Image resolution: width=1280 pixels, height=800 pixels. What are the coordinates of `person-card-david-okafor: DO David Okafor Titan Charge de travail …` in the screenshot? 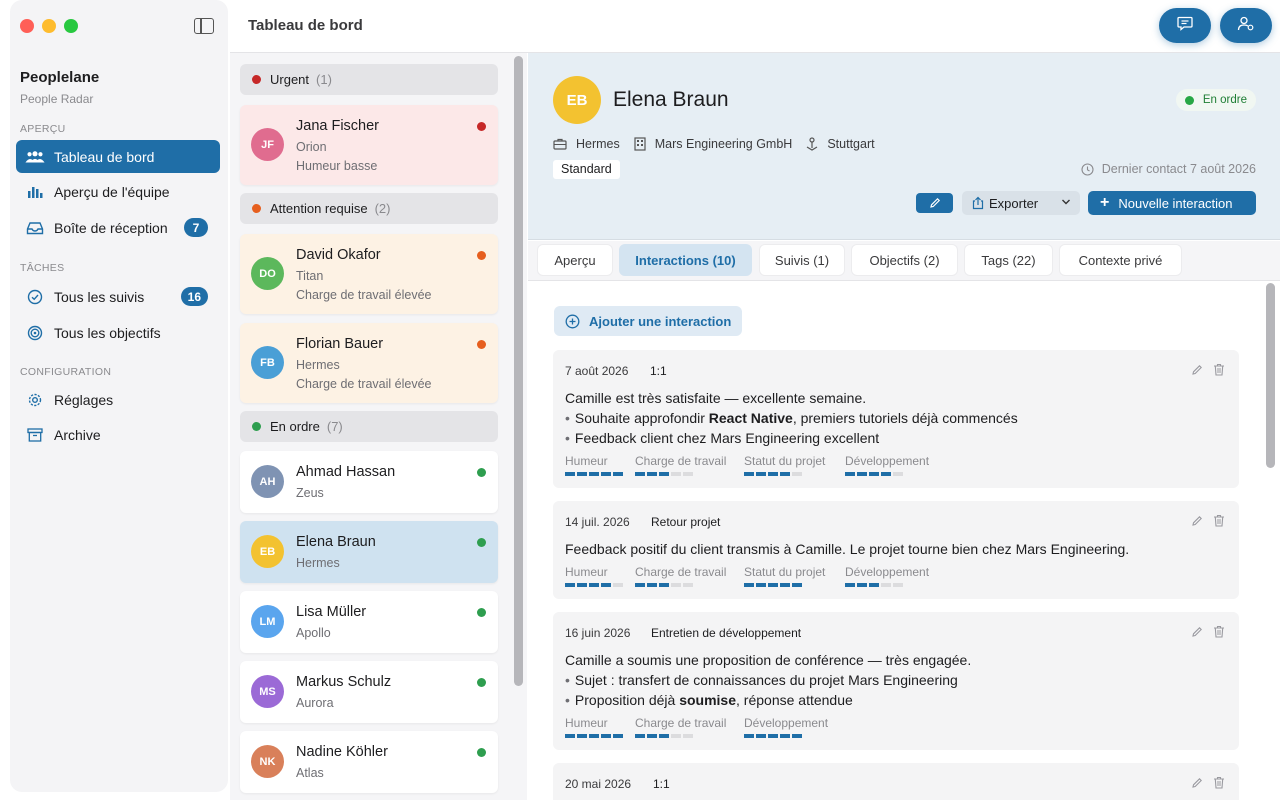 It's located at (369, 274).